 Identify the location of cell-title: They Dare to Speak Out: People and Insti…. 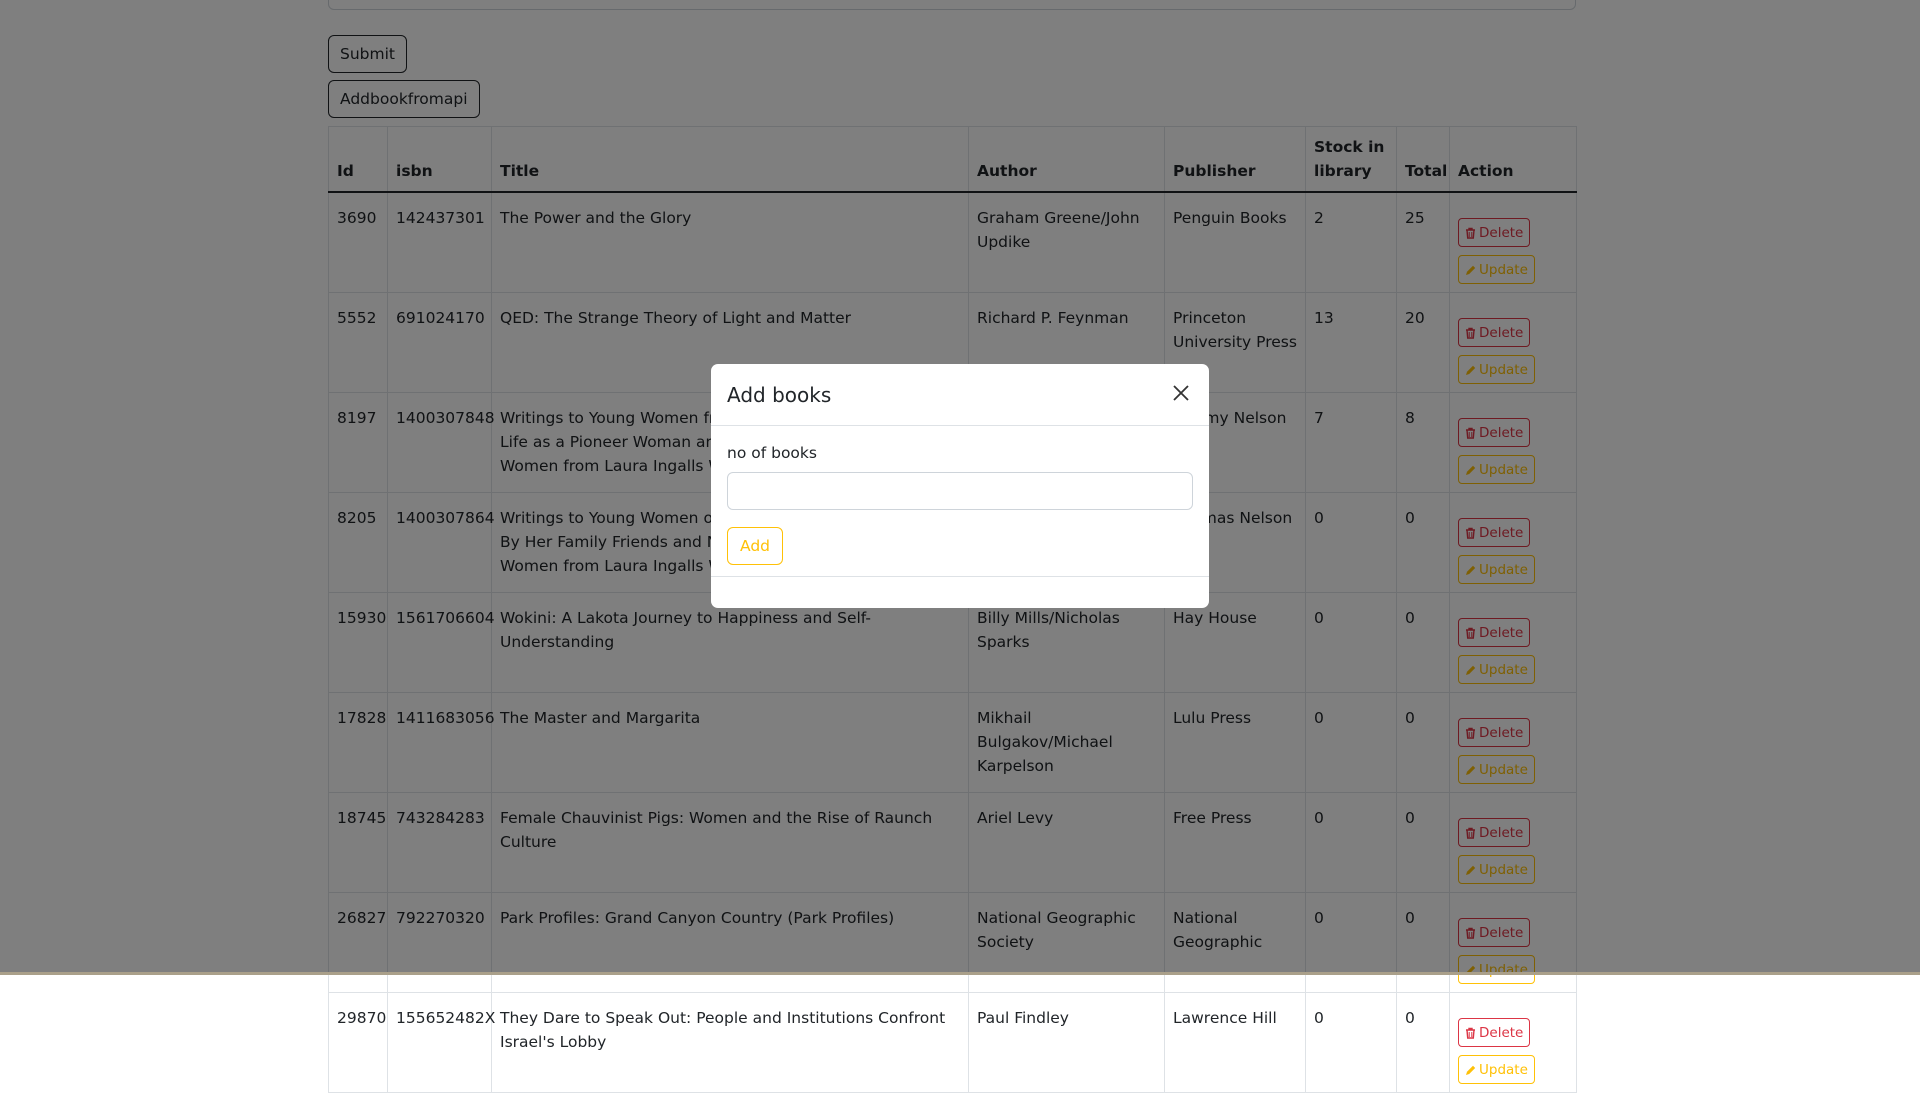
(730, 1042).